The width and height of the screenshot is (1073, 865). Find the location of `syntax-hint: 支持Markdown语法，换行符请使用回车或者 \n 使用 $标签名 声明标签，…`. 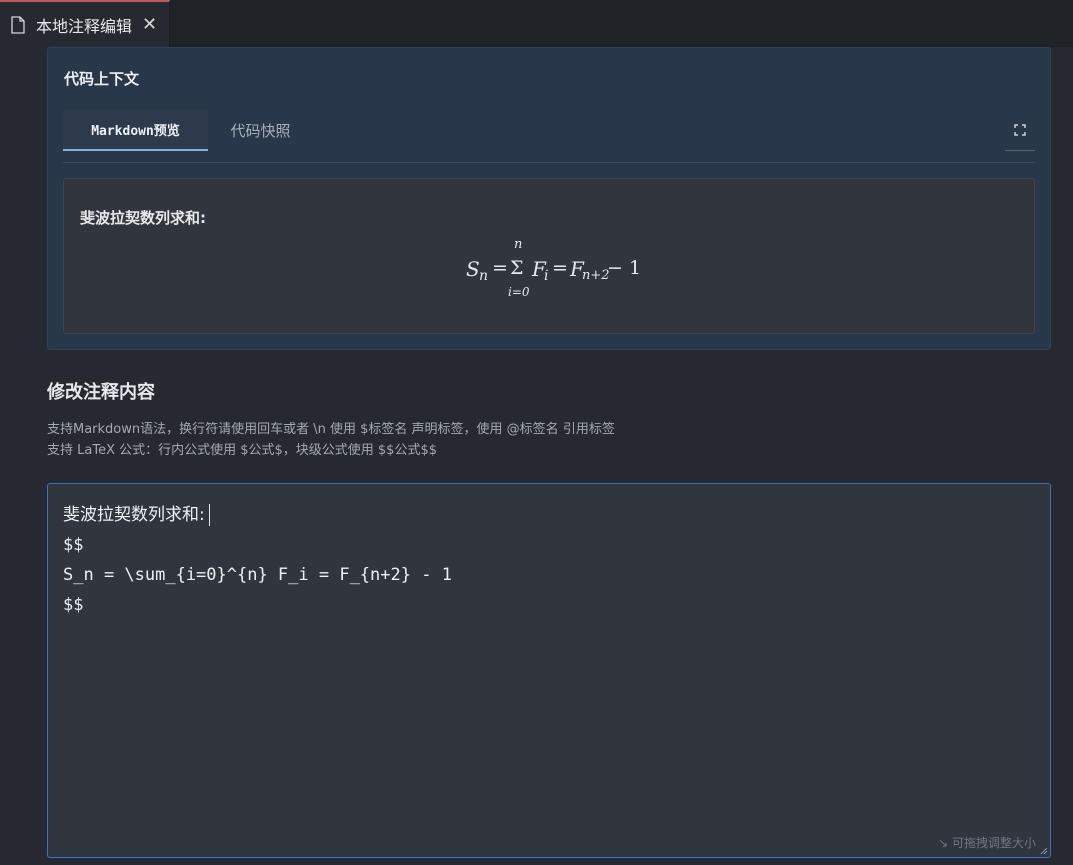

syntax-hint: 支持Markdown语法，换行符请使用回车或者 \n 使用 $标签名 声明标签，… is located at coordinates (331, 429).